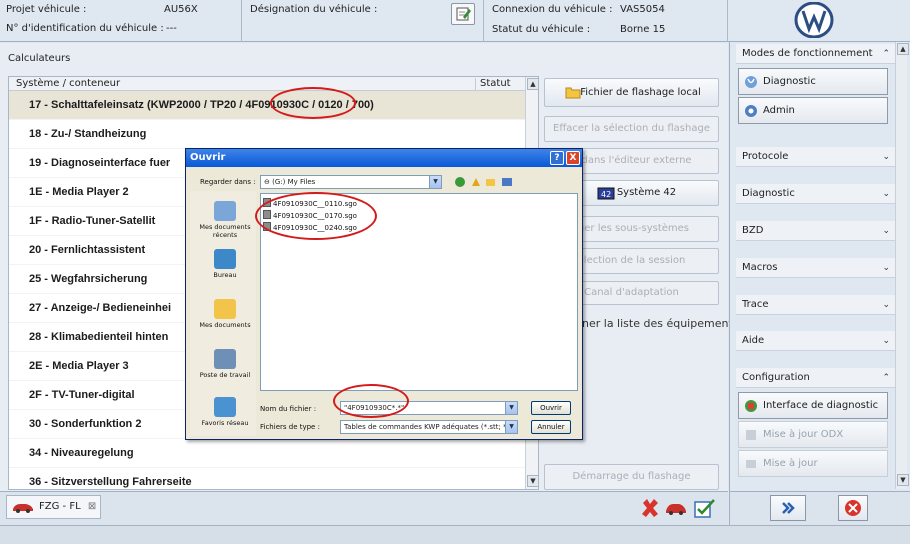  Describe the element at coordinates (646, 192) in the screenshot. I see `system-42-label: Système 42` at that location.